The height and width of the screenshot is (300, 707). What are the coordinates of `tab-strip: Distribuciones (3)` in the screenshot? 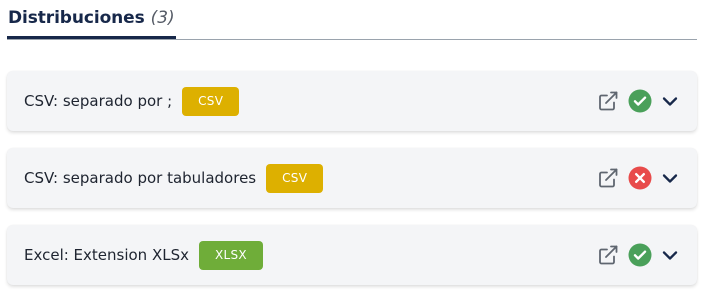 It's located at (352, 20).